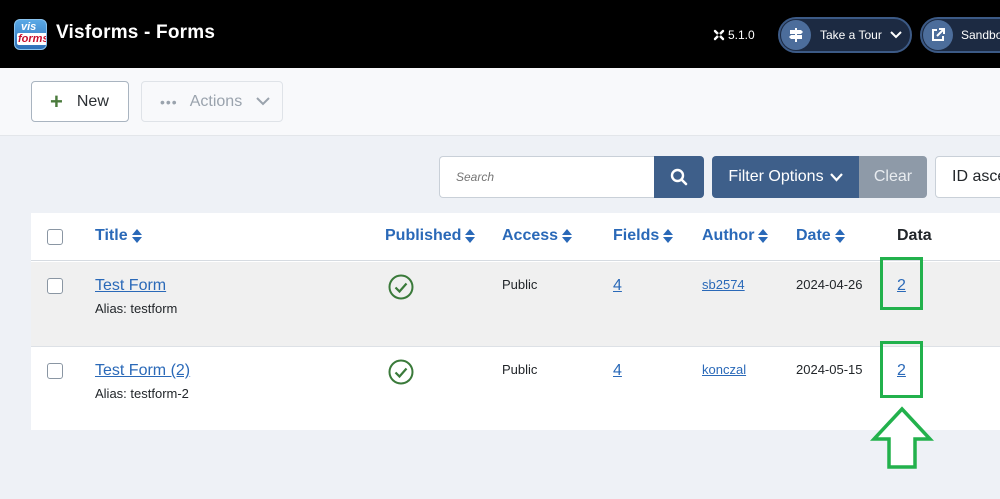  Describe the element at coordinates (136, 32) in the screenshot. I see `page-title: Visforms - Forms` at that location.